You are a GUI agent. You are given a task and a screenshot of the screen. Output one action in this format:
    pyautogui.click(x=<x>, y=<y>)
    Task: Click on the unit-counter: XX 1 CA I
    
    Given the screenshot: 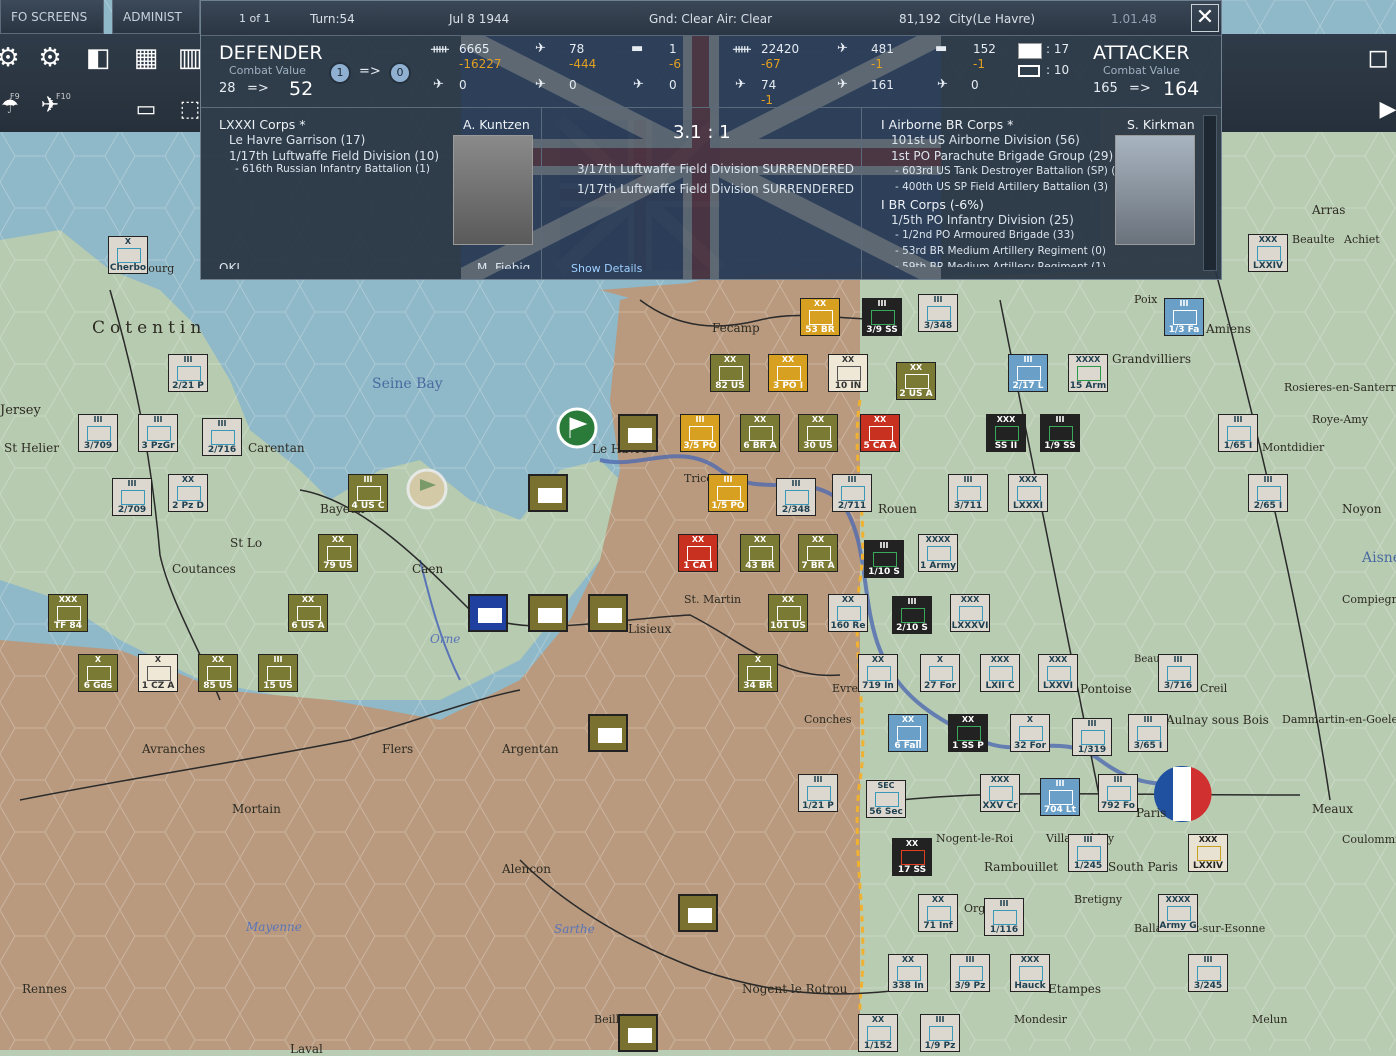 What is the action you would take?
    pyautogui.click(x=698, y=553)
    